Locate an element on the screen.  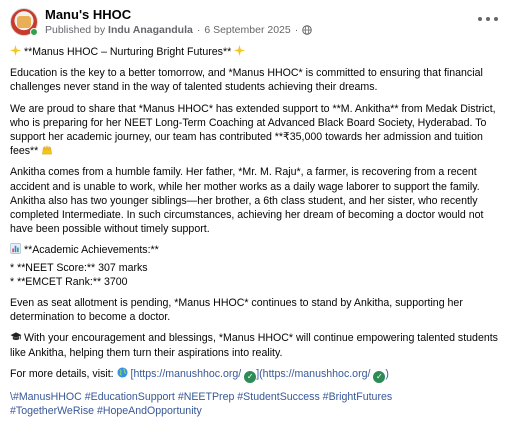
page-avatar is located at coordinates (24, 22).